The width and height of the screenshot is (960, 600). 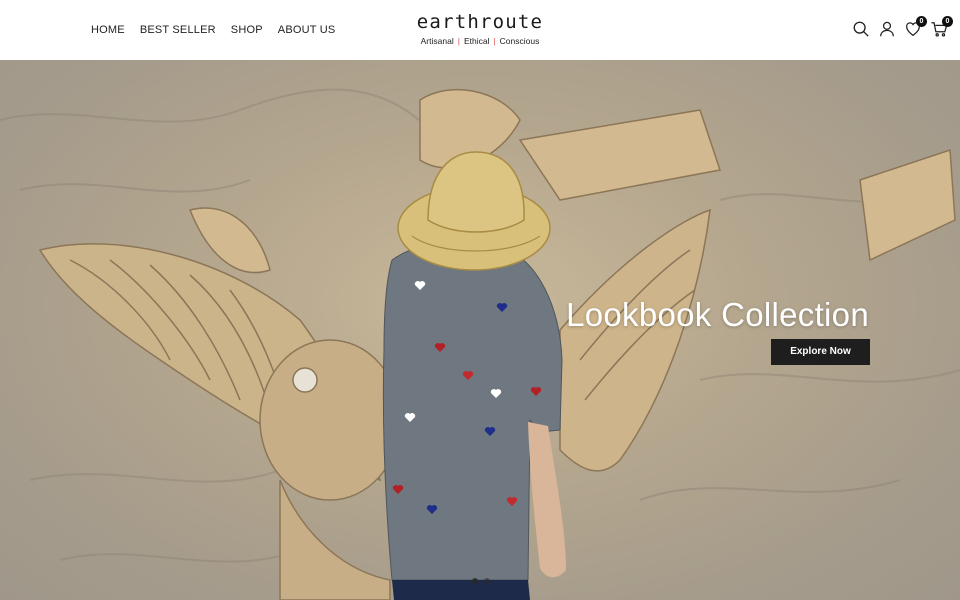 What do you see at coordinates (481, 581) in the screenshot?
I see `slider-dots` at bounding box center [481, 581].